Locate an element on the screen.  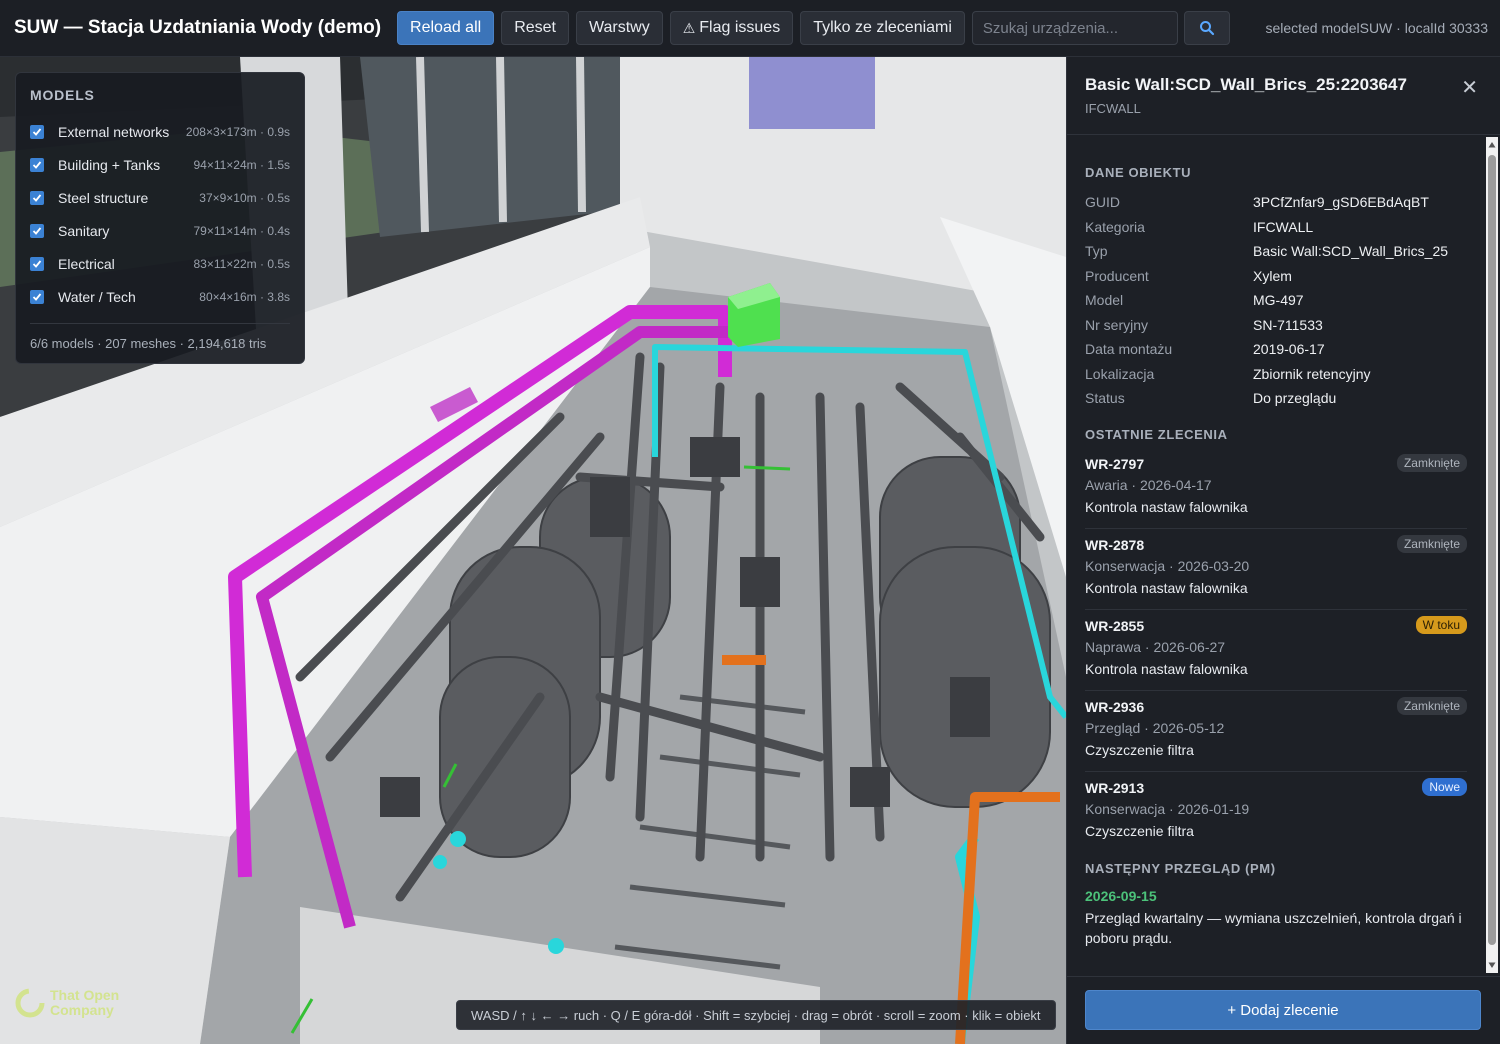
pm-date: 2026-09-15 is located at coordinates (1121, 895).